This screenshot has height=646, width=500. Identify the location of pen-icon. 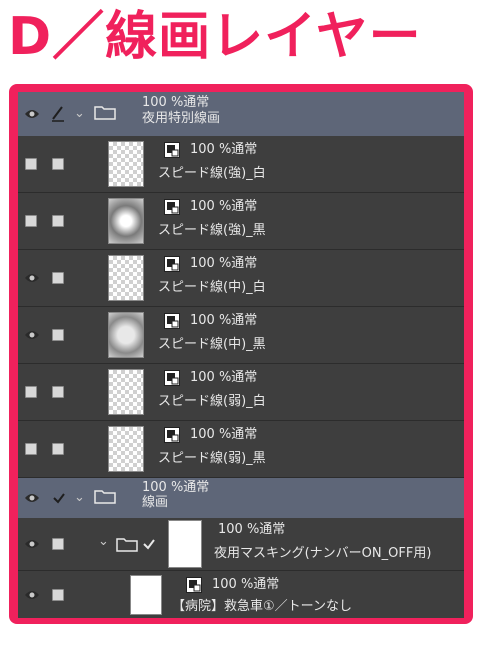
(58, 115).